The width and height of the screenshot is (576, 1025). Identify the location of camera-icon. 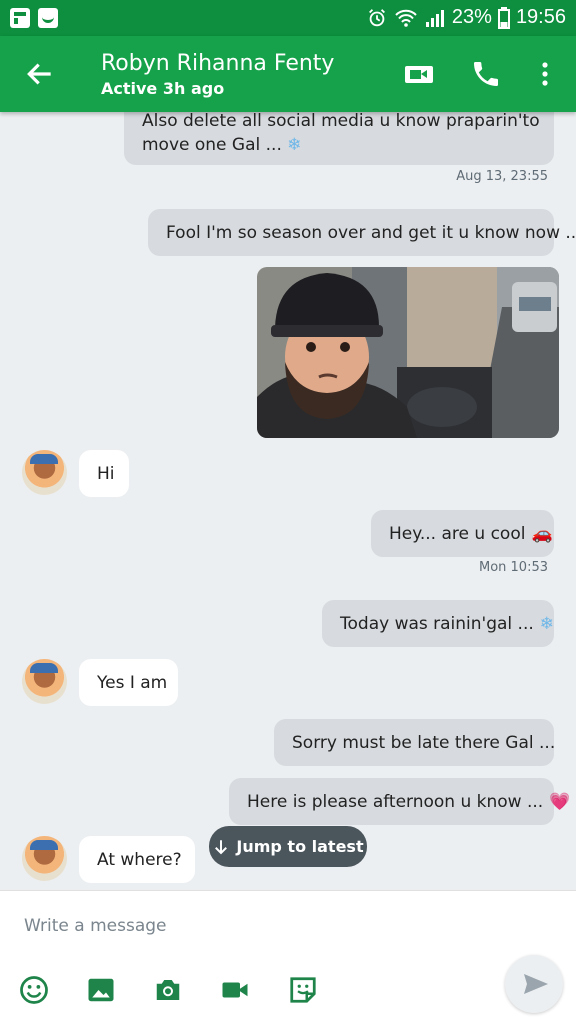
(168, 990).